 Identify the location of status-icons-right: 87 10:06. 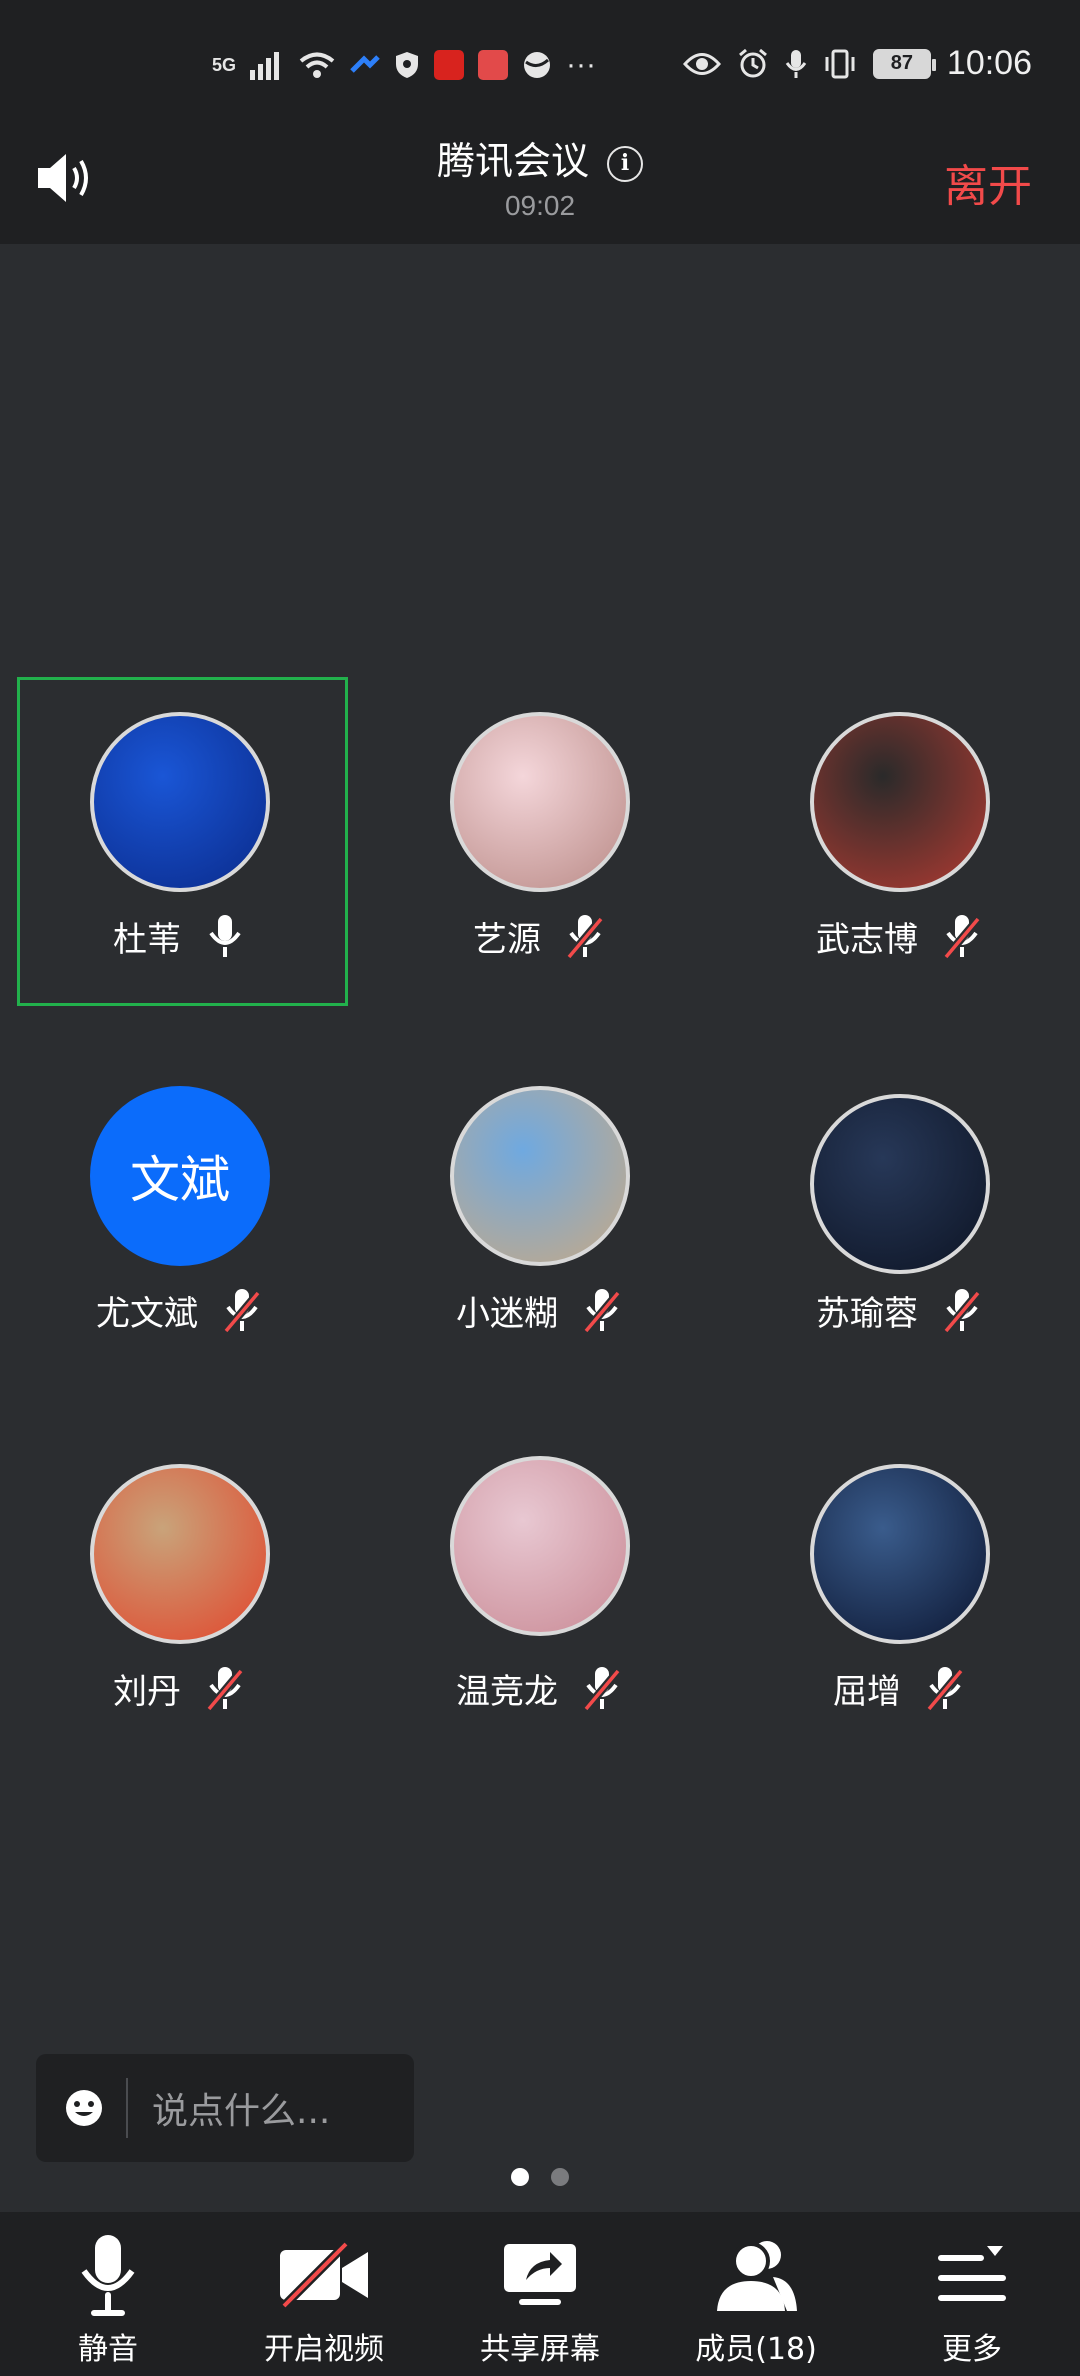
(857, 63).